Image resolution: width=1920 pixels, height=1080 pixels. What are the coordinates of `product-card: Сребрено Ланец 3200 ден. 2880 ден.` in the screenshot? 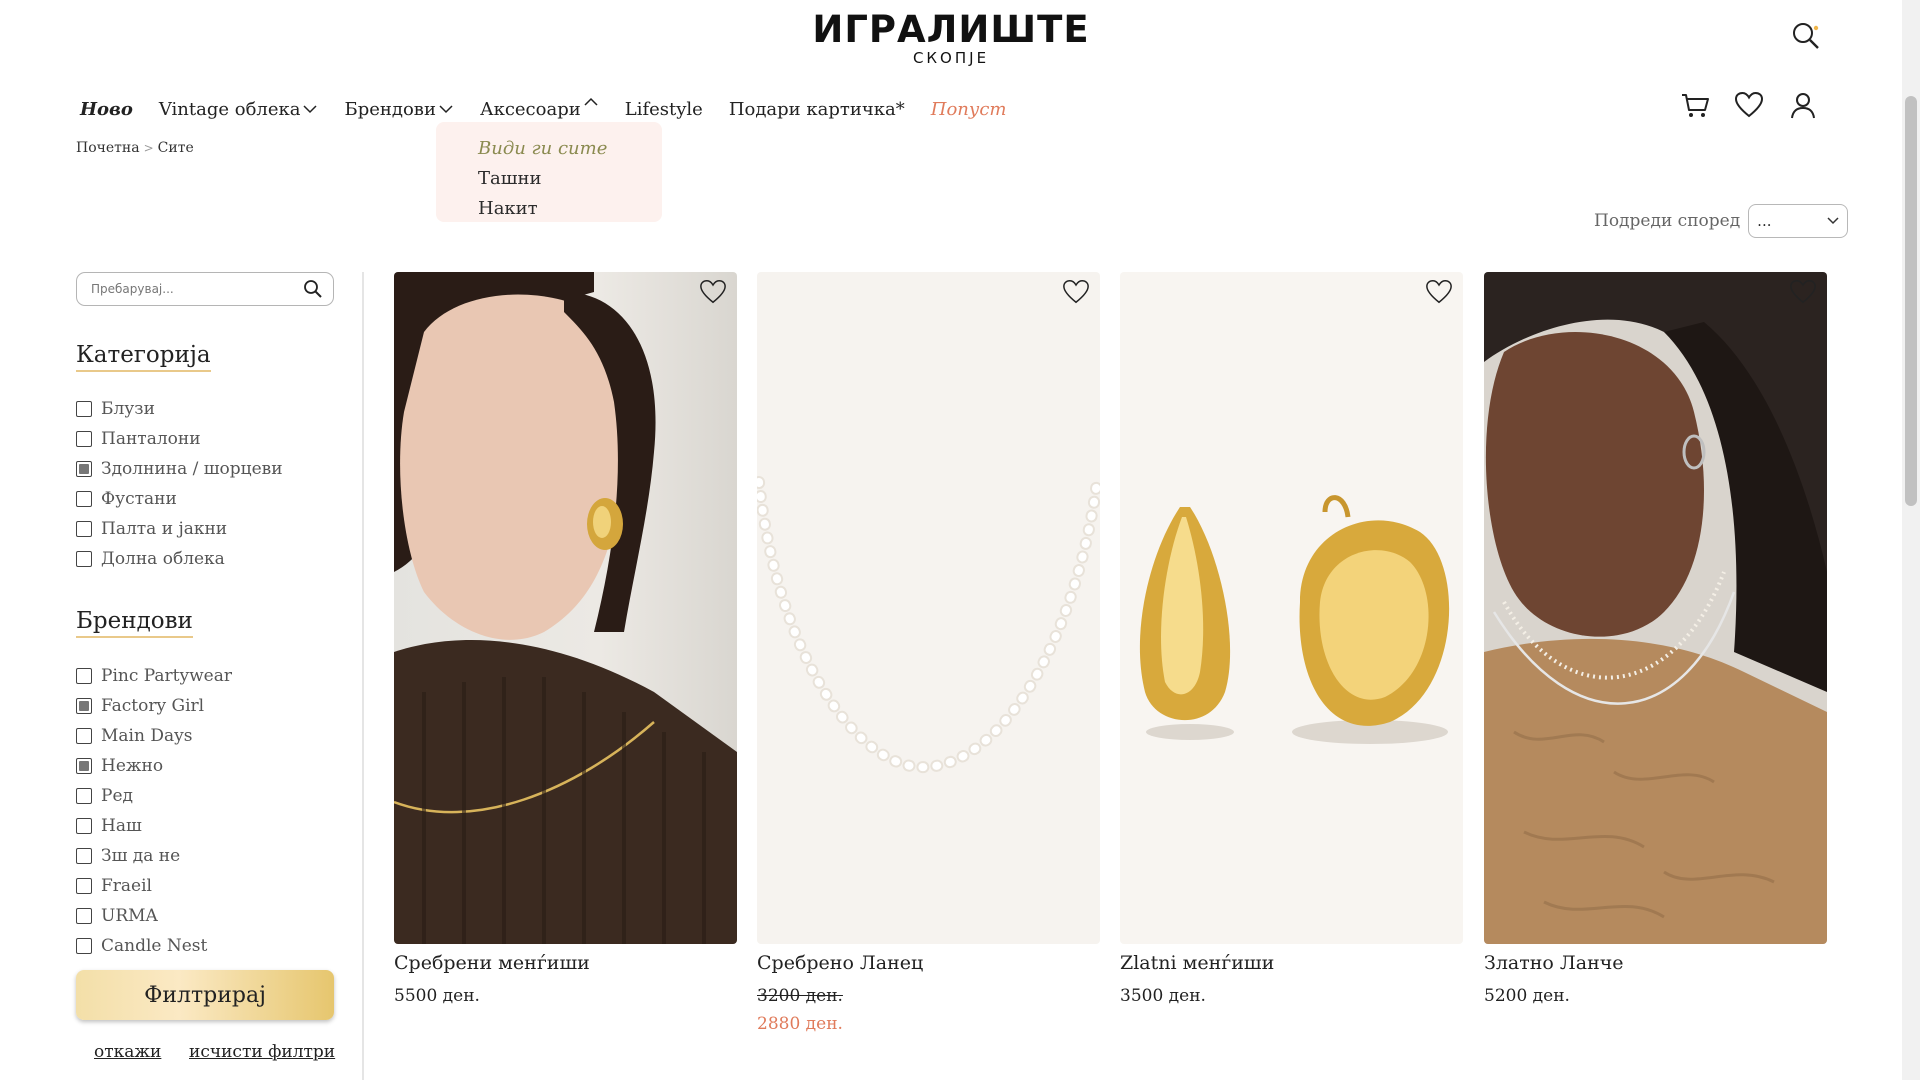 It's located at (928, 653).